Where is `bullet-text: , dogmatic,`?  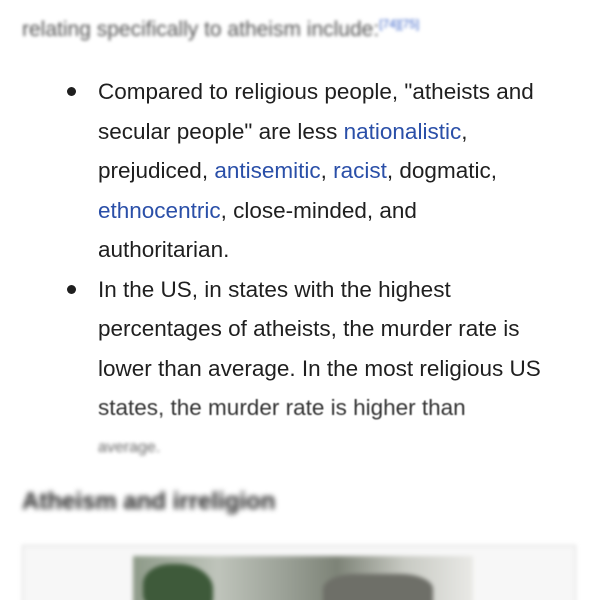 bullet-text: , dogmatic, is located at coordinates (441, 170).